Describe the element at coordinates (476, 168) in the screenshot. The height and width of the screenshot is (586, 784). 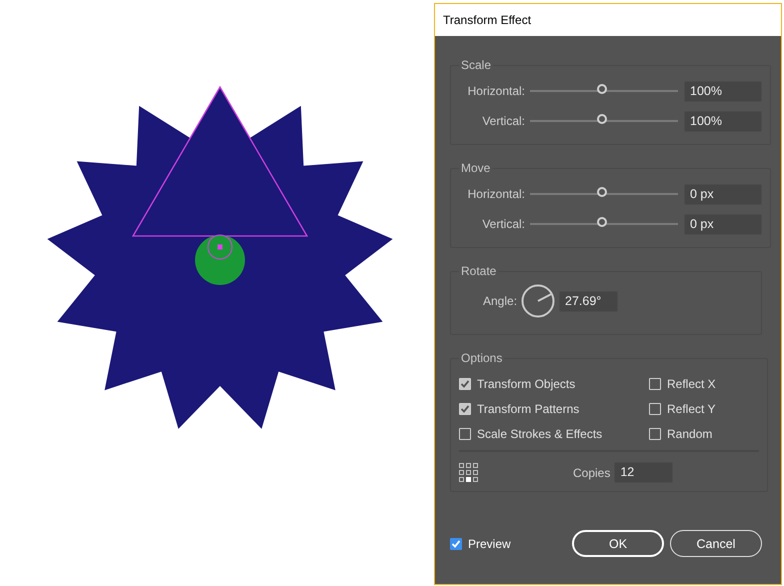
I see `group-title: Move` at that location.